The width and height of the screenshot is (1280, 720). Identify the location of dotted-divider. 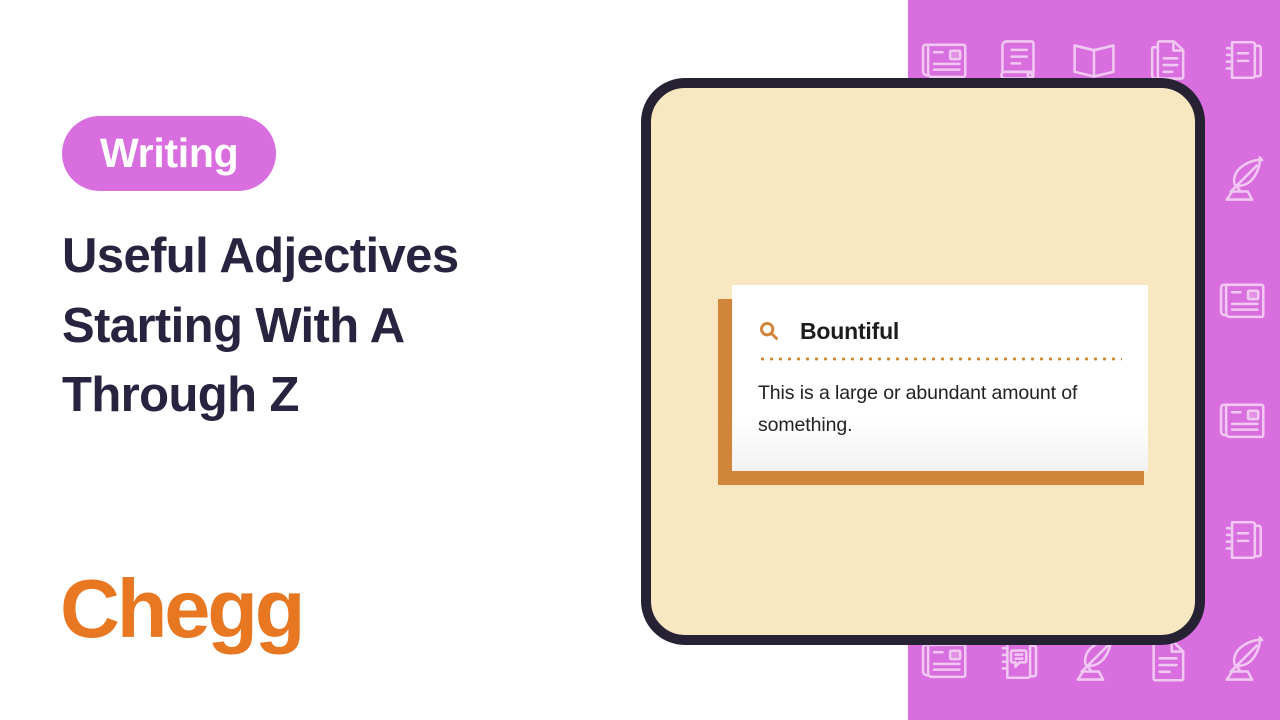
(940, 359).